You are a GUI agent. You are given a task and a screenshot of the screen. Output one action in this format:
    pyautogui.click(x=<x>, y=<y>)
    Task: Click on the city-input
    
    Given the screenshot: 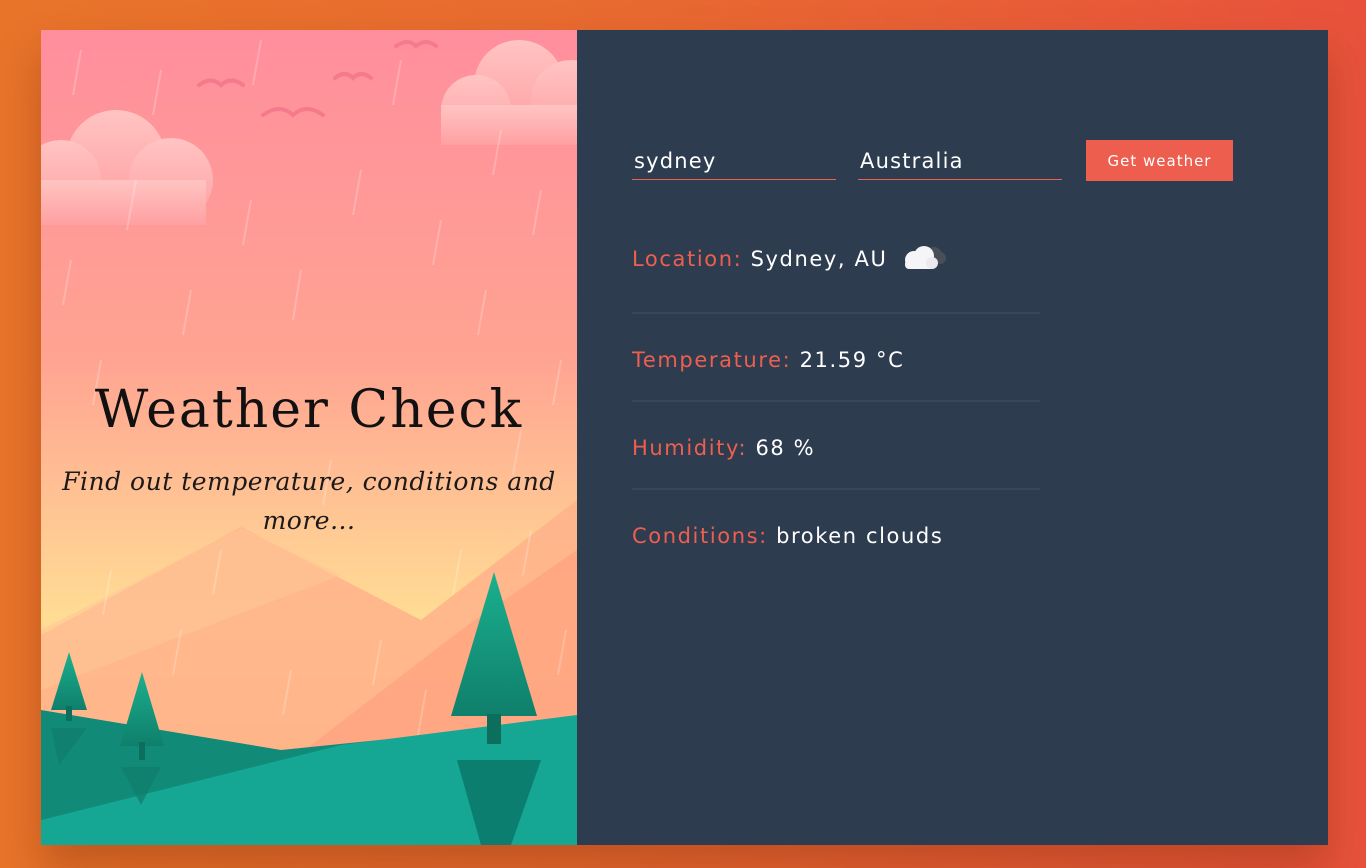 What is the action you would take?
    pyautogui.click(x=734, y=161)
    